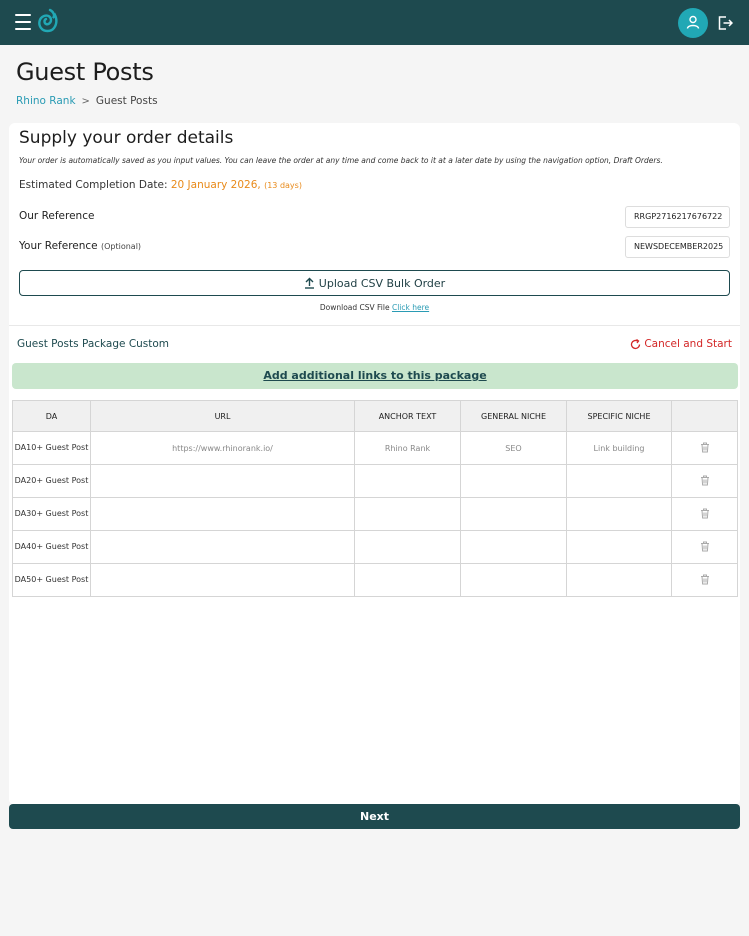  What do you see at coordinates (51, 448) in the screenshot?
I see `da-cell: DA10+ Guest Post` at bounding box center [51, 448].